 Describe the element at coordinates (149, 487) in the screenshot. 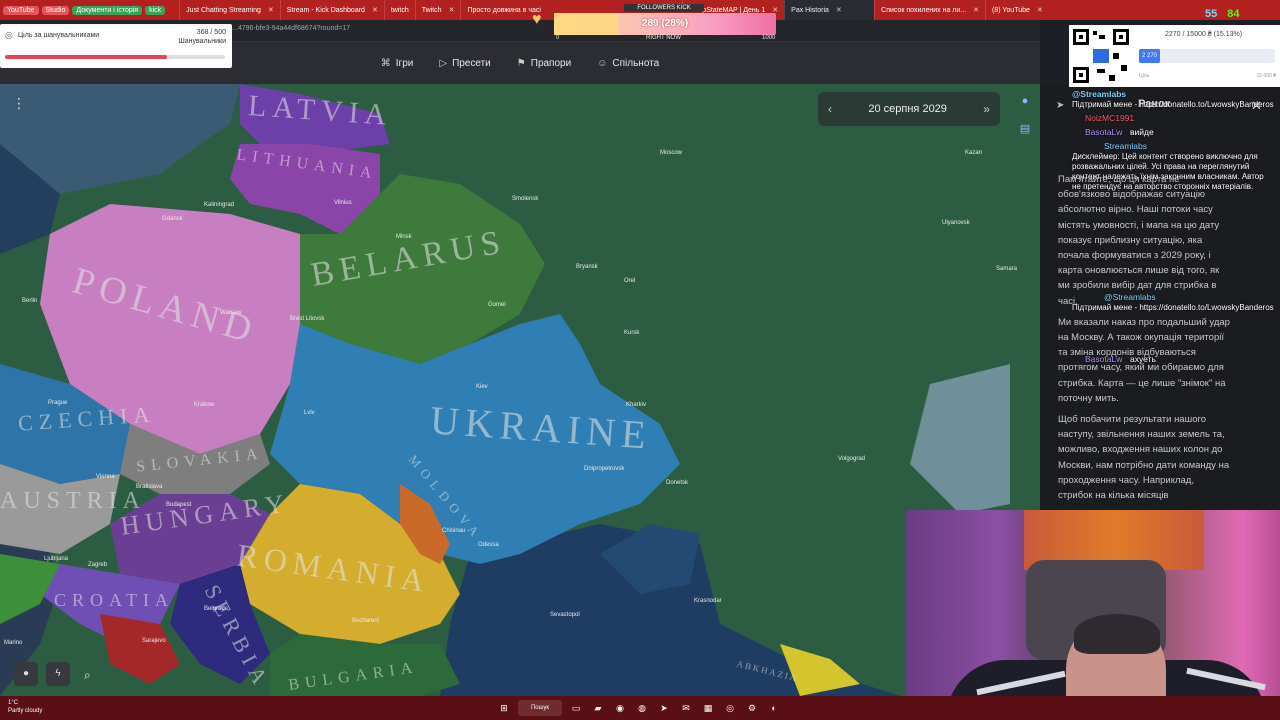

I see `city-bratislava: Bratislava` at that location.